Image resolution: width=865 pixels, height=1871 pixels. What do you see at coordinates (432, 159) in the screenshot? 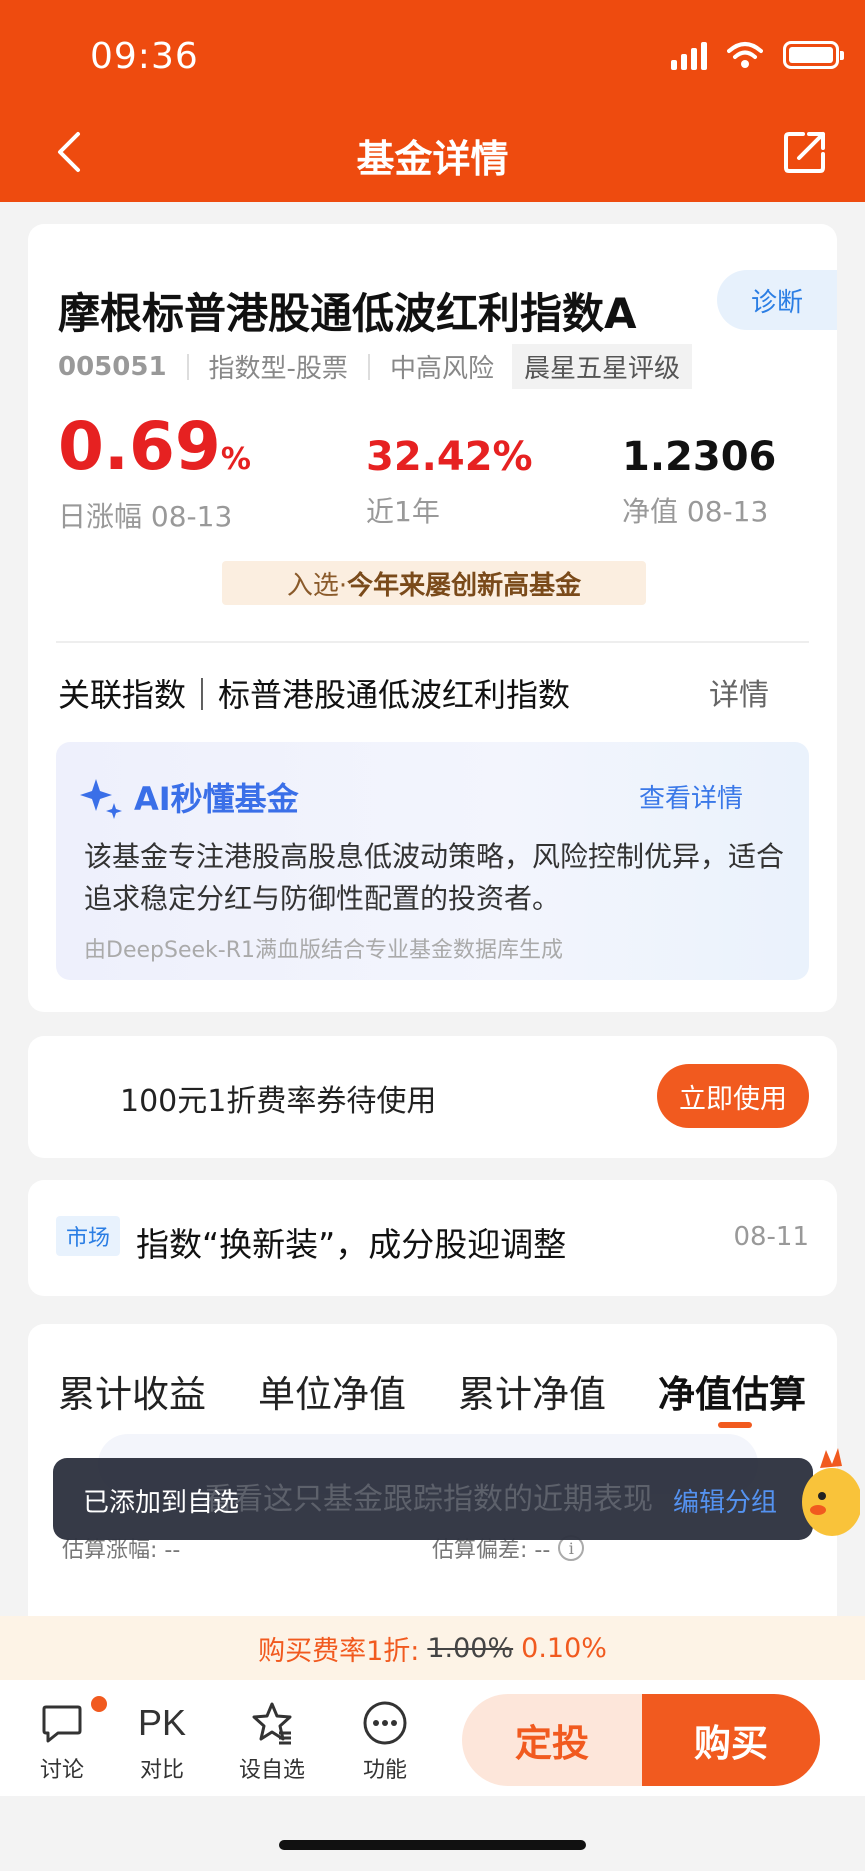
I see `page-title: 基金详情` at bounding box center [432, 159].